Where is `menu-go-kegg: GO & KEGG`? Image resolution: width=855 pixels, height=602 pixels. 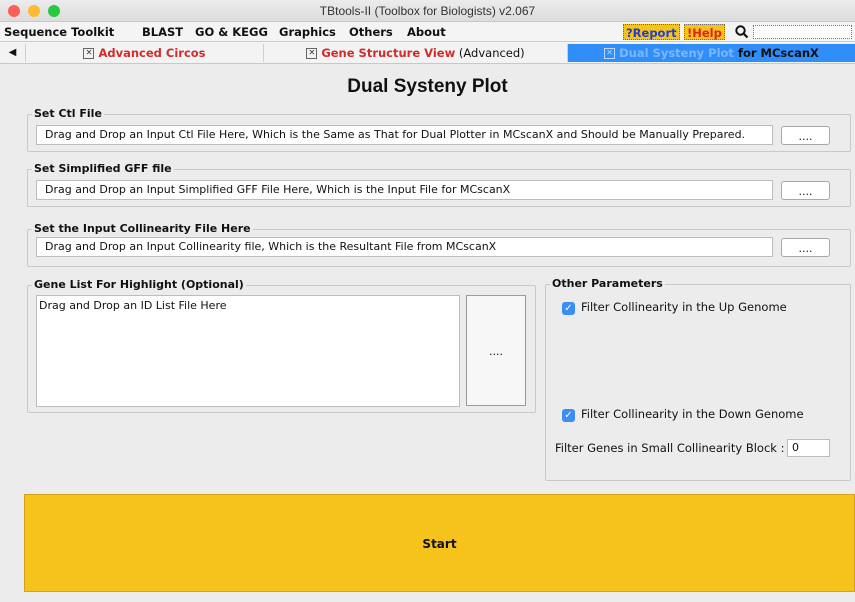 menu-go-kegg: GO & KEGG is located at coordinates (231, 32).